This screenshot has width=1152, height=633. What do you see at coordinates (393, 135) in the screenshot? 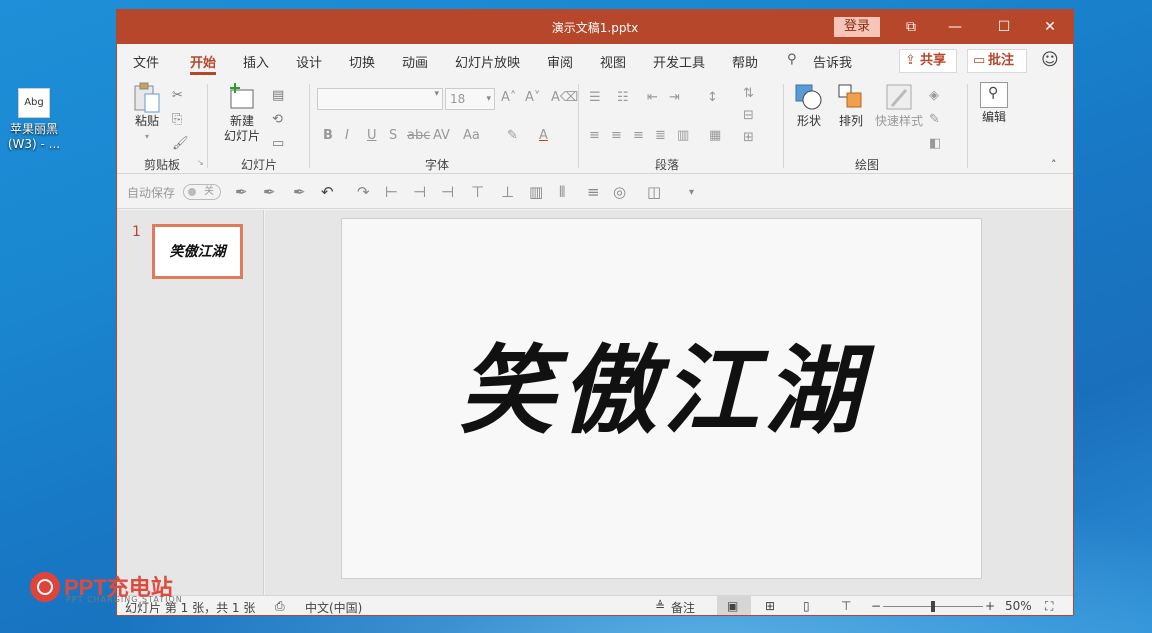
I see `text-shadow-icon: S` at bounding box center [393, 135].